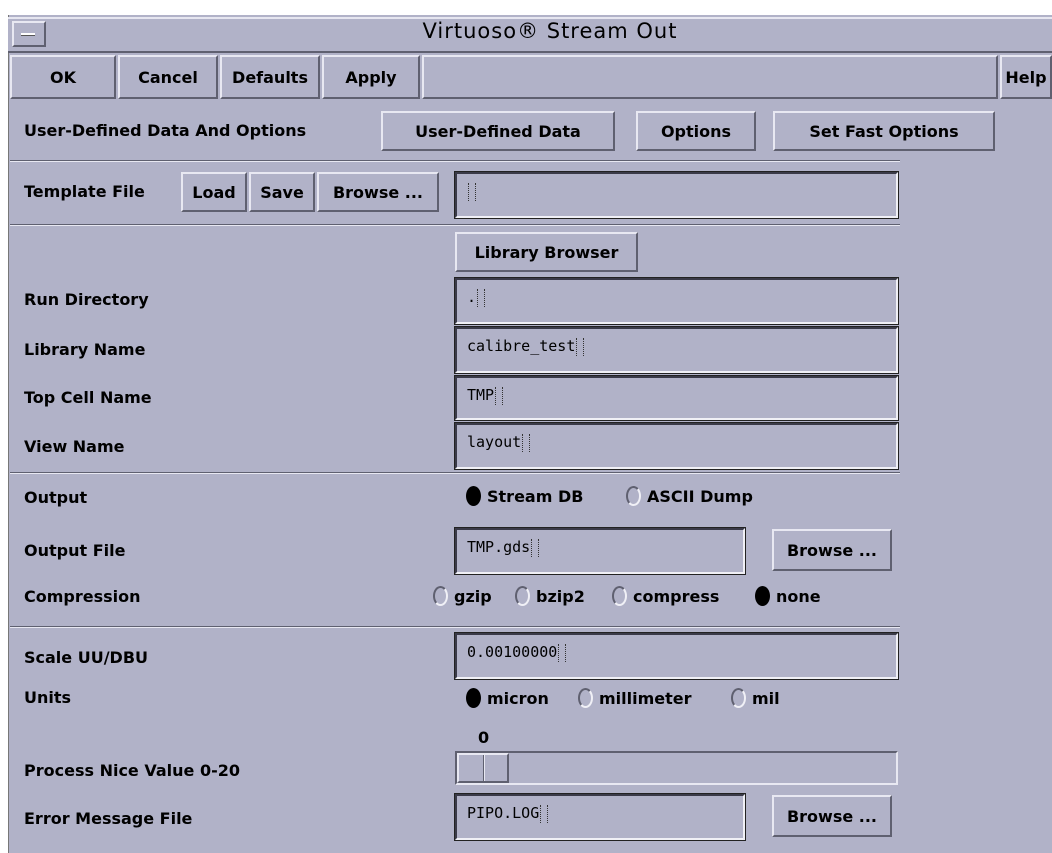 This screenshot has width=1052, height=853. I want to click on output-file-field: TMP.gds, so click(600, 551).